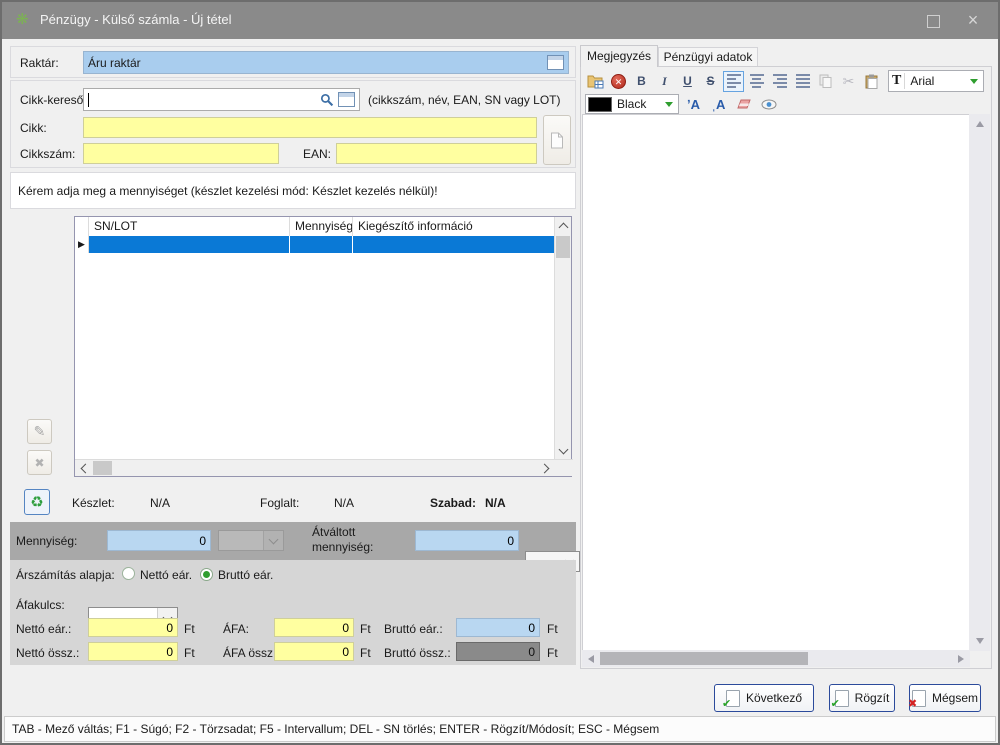  I want to click on bold-button: B, so click(641, 81).